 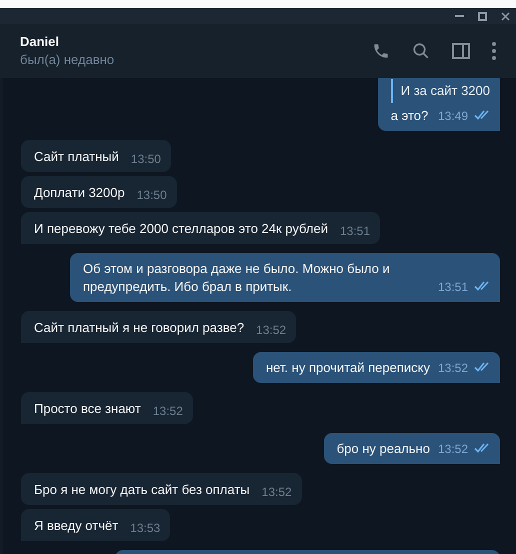 What do you see at coordinates (87, 409) in the screenshot?
I see `message-text: Просто все знают` at bounding box center [87, 409].